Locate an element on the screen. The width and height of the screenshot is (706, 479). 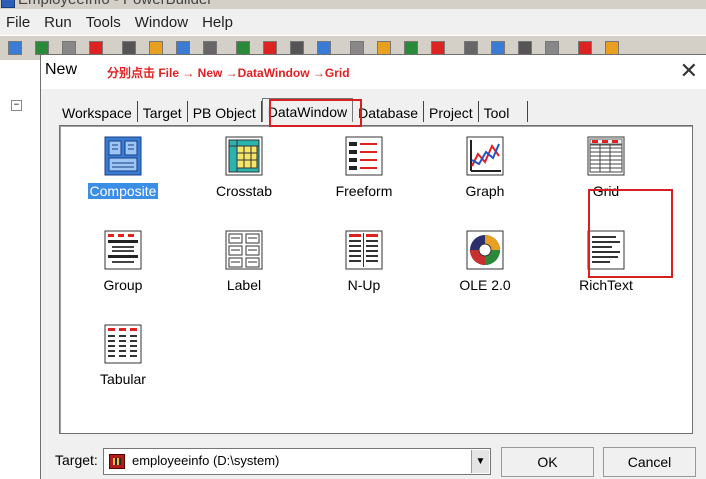
menubar: File Run Tools Window Help is located at coordinates (353, 22).